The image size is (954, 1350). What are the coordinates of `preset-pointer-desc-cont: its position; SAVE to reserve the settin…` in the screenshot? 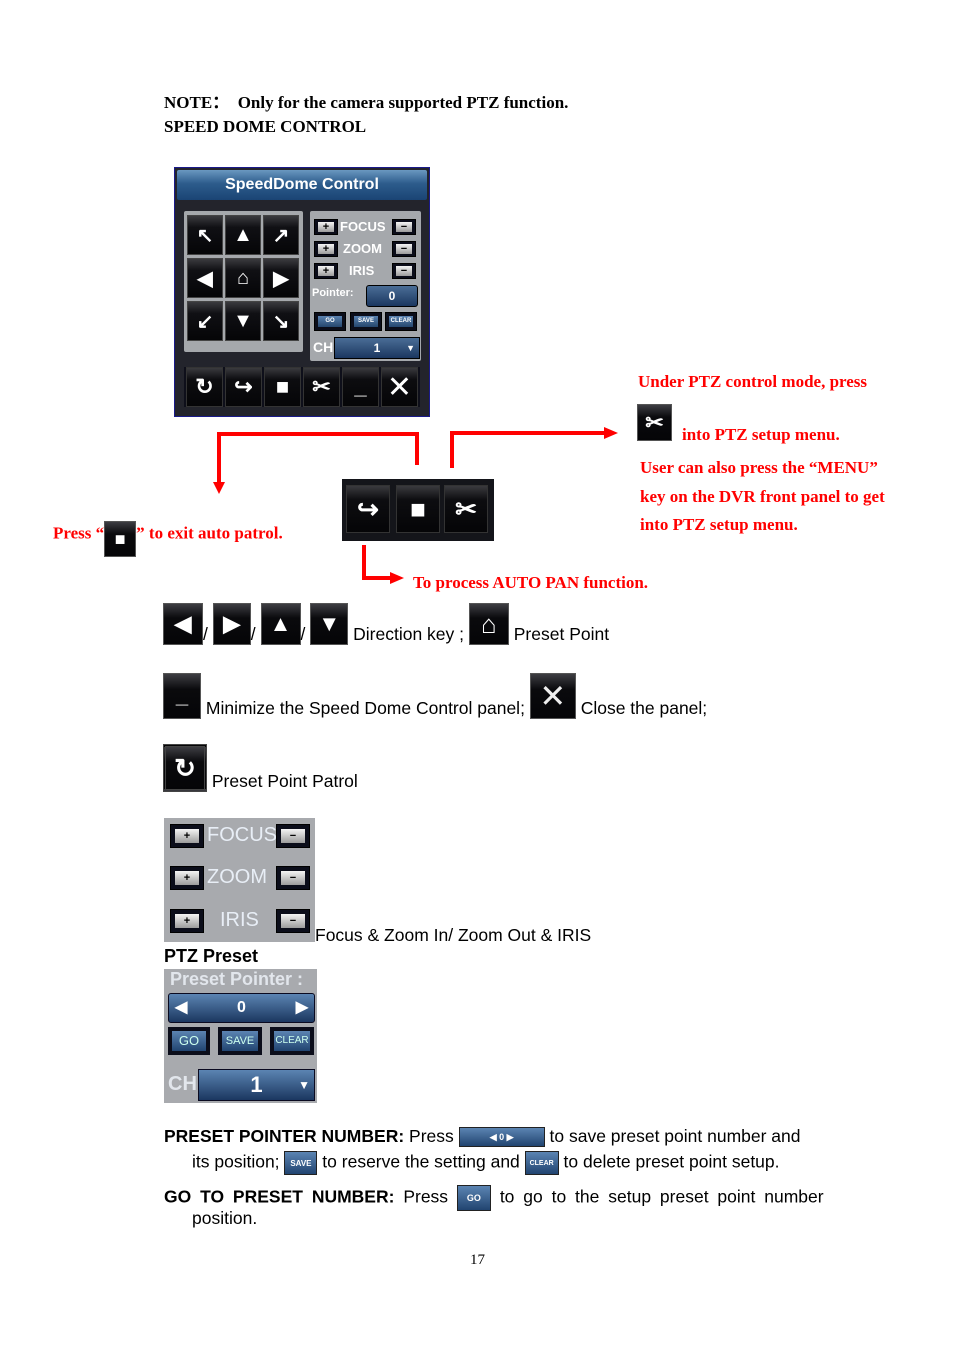 It's located at (486, 1163).